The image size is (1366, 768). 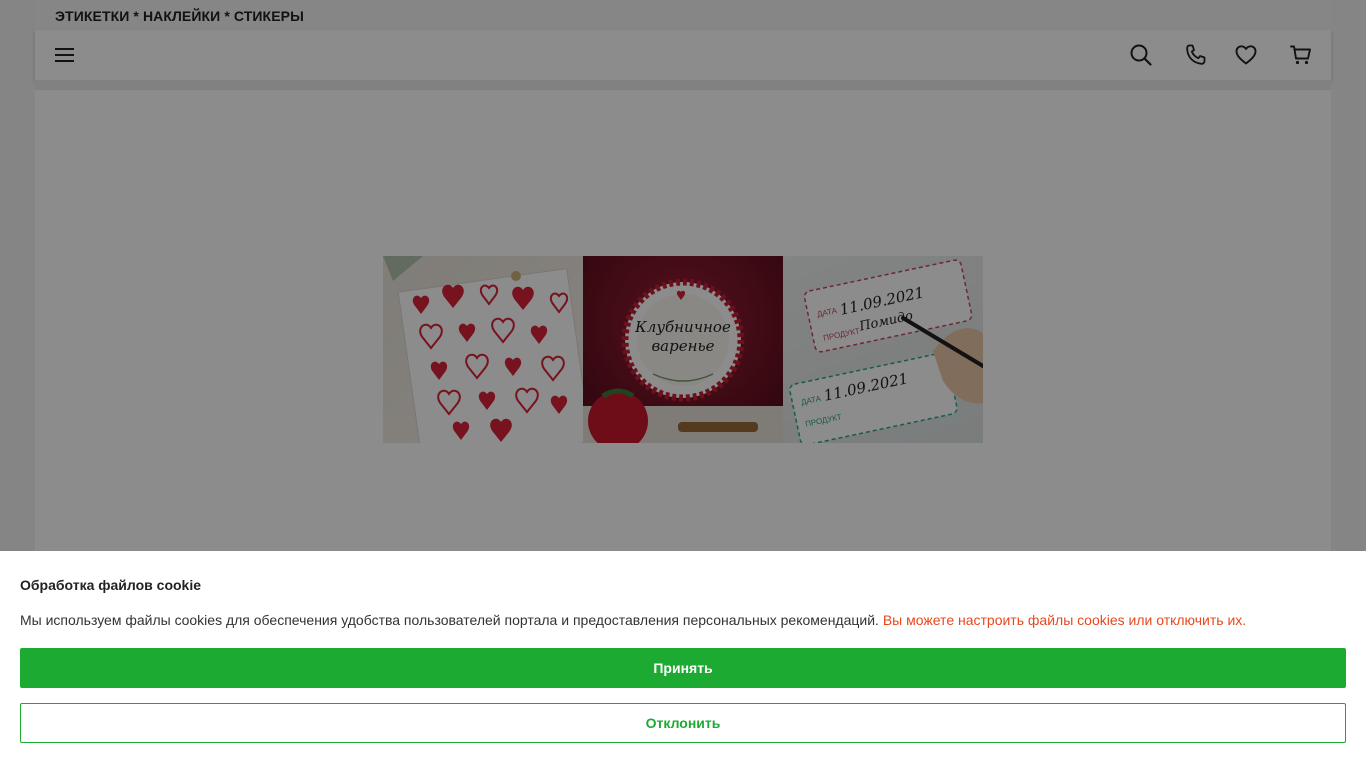 What do you see at coordinates (683, 668) in the screenshot?
I see `accept-cookies-button: Принять` at bounding box center [683, 668].